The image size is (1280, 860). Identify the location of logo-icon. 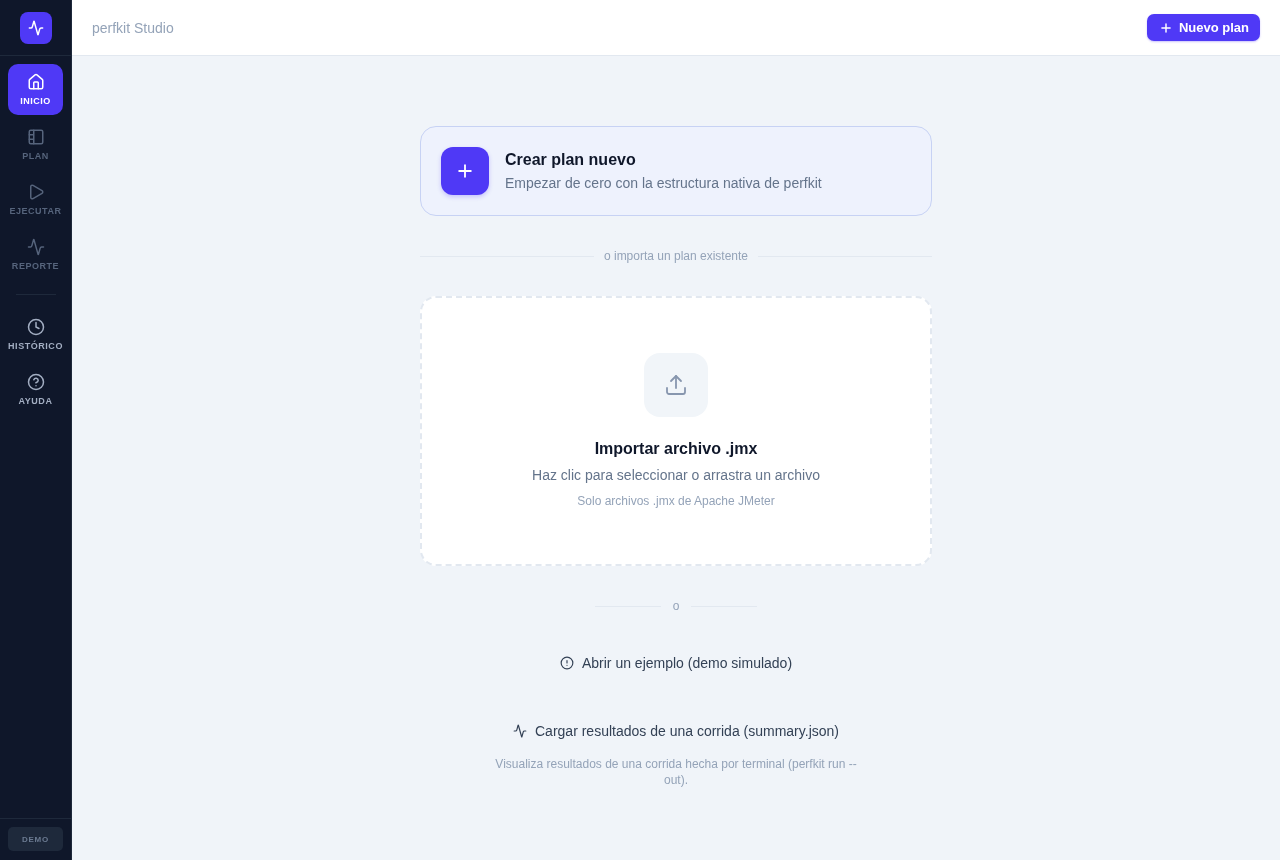
(35, 27).